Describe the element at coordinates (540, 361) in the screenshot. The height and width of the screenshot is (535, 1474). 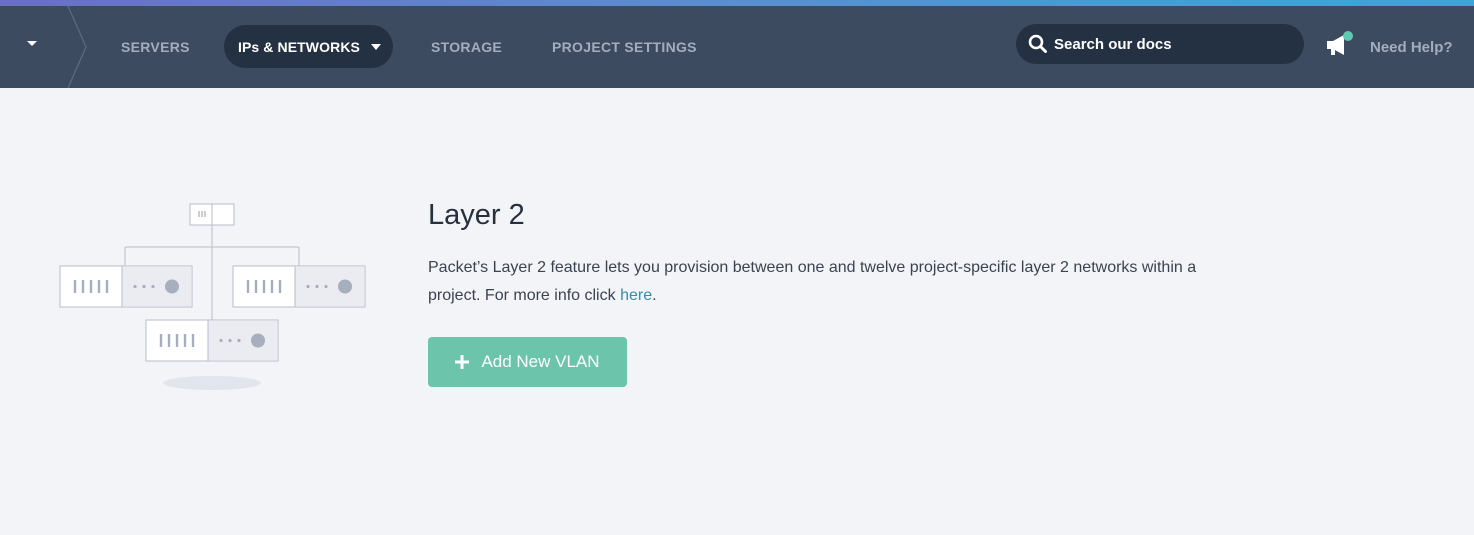
I see `add-new-vlan-label: Add New VLAN` at that location.